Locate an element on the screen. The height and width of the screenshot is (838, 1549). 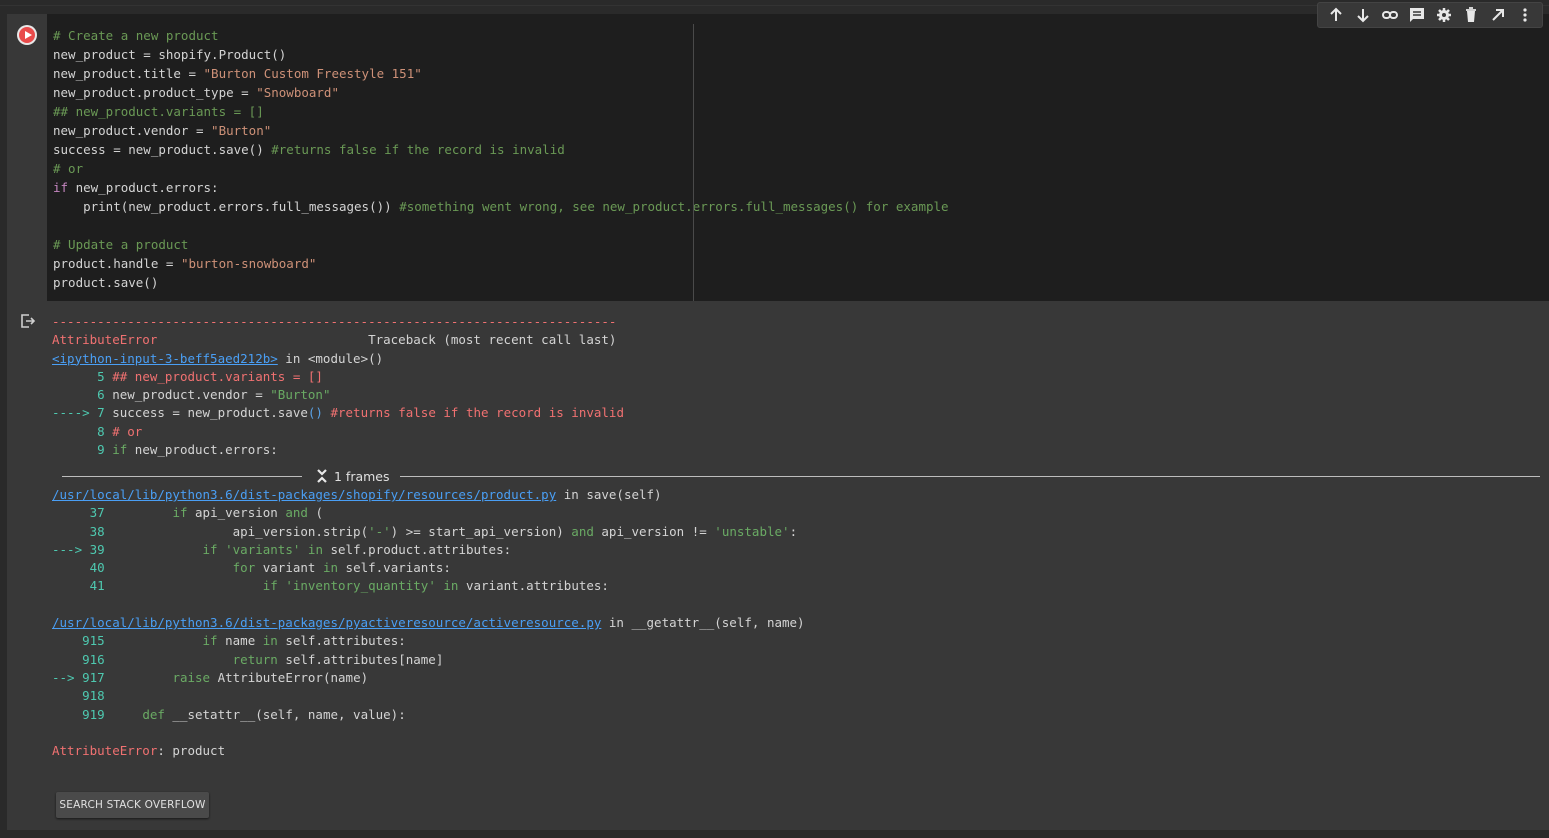
line-code: # or is located at coordinates (127, 431).